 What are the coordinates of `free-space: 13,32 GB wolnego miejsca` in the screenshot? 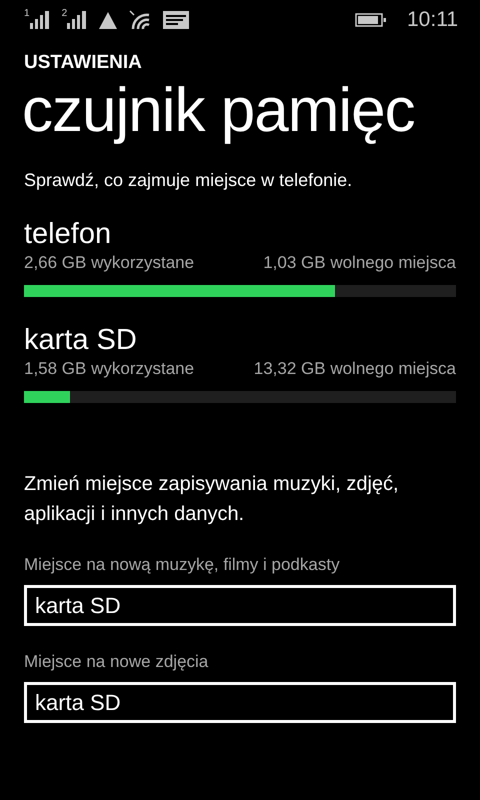 It's located at (355, 369).